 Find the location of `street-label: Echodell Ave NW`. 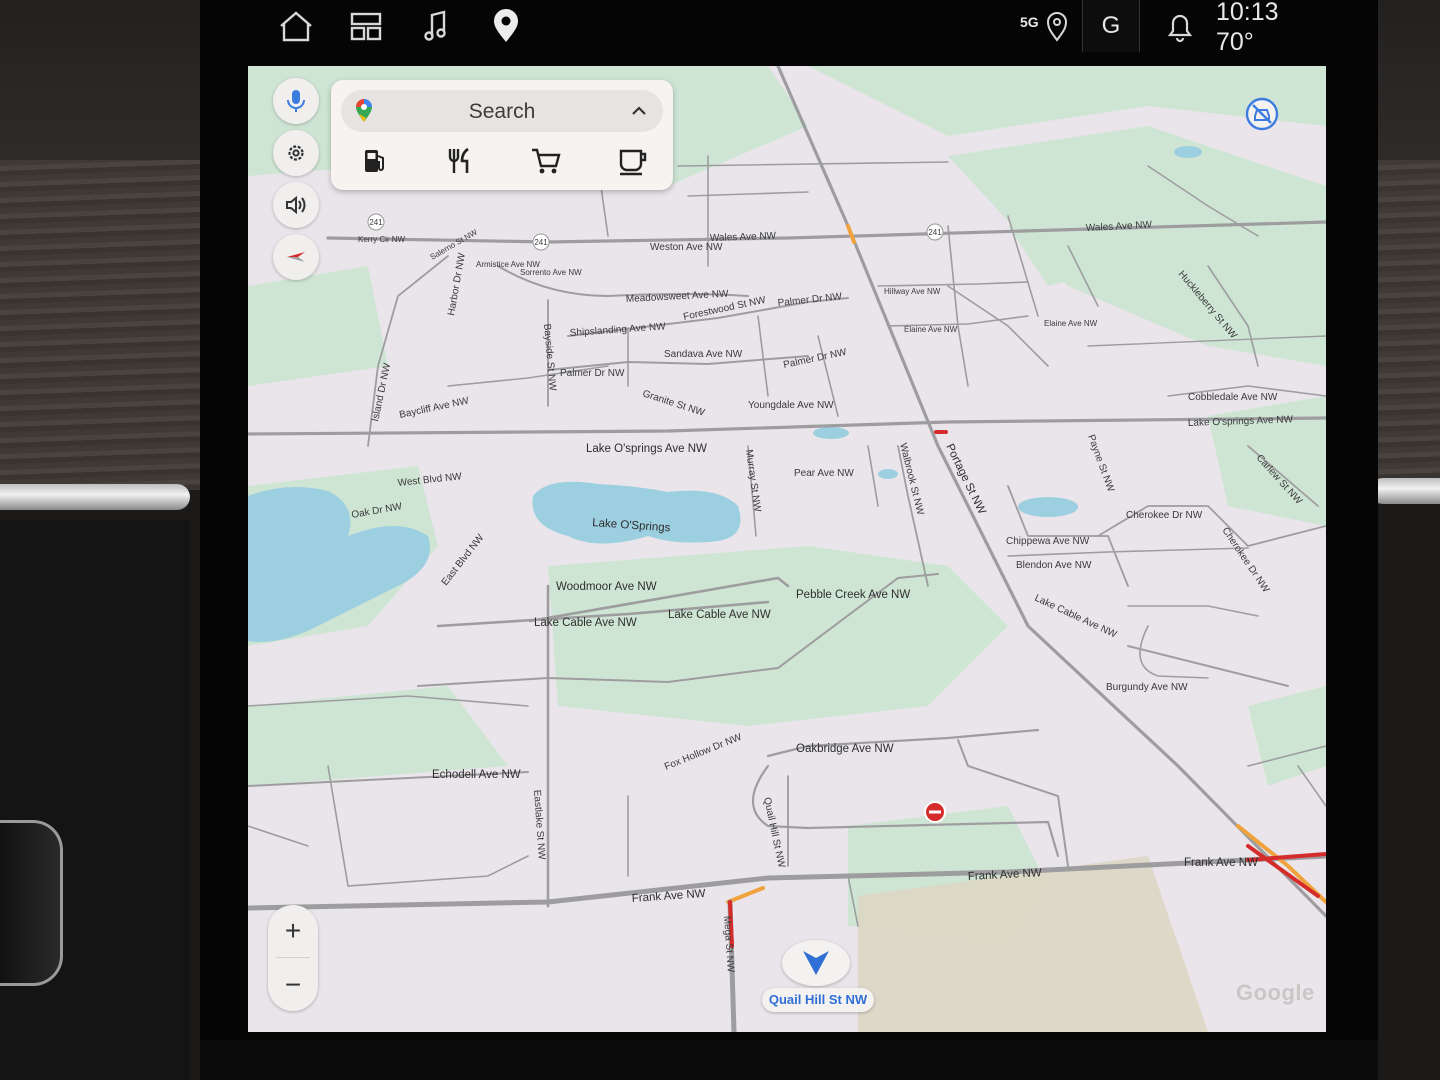

street-label: Echodell Ave NW is located at coordinates (476, 775).